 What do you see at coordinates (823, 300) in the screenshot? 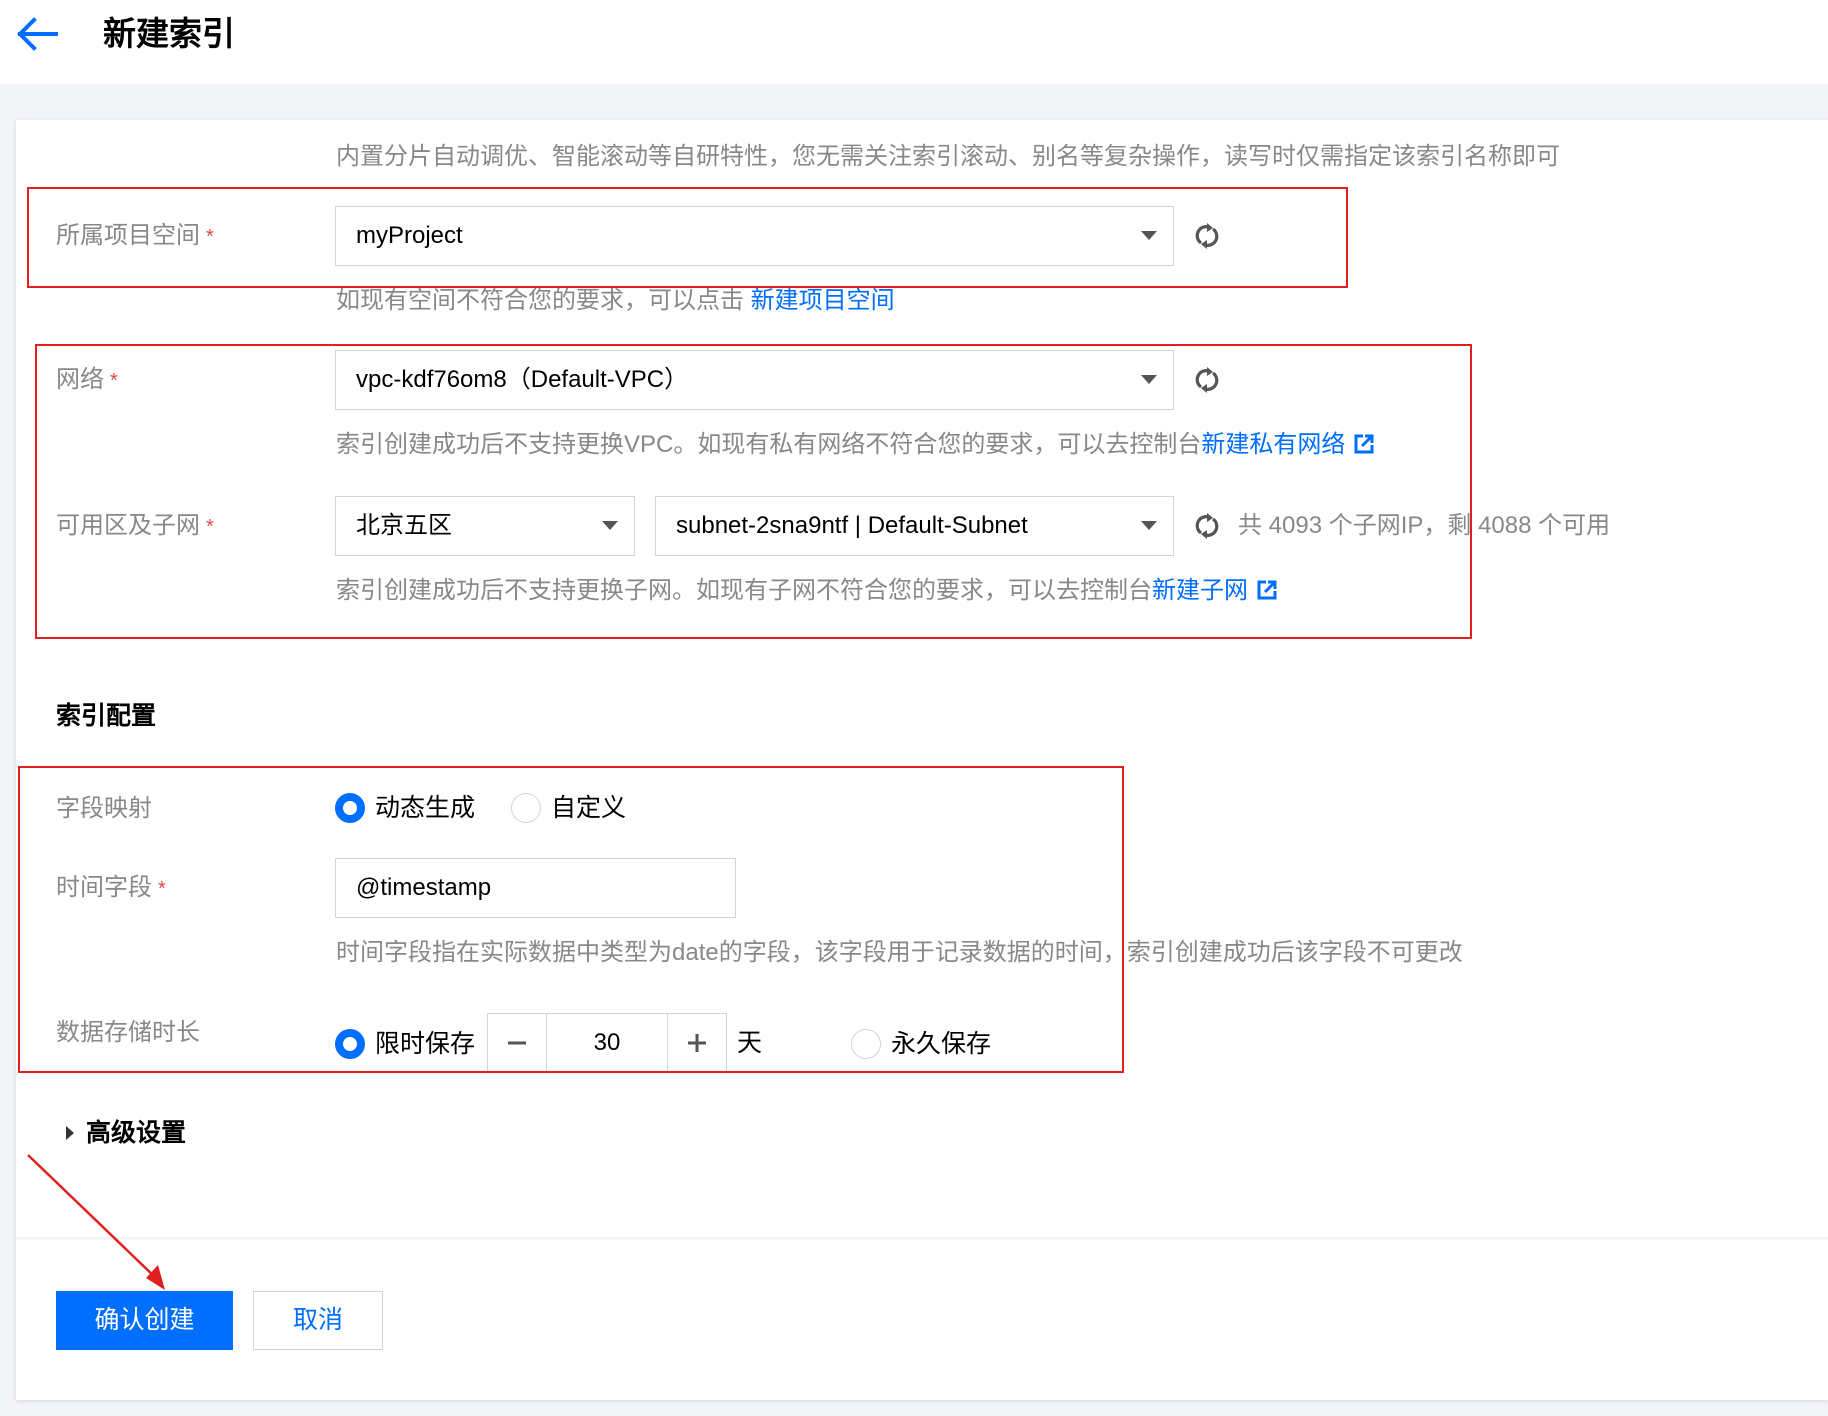
I see `create-project-link: 新建项目空间` at bounding box center [823, 300].